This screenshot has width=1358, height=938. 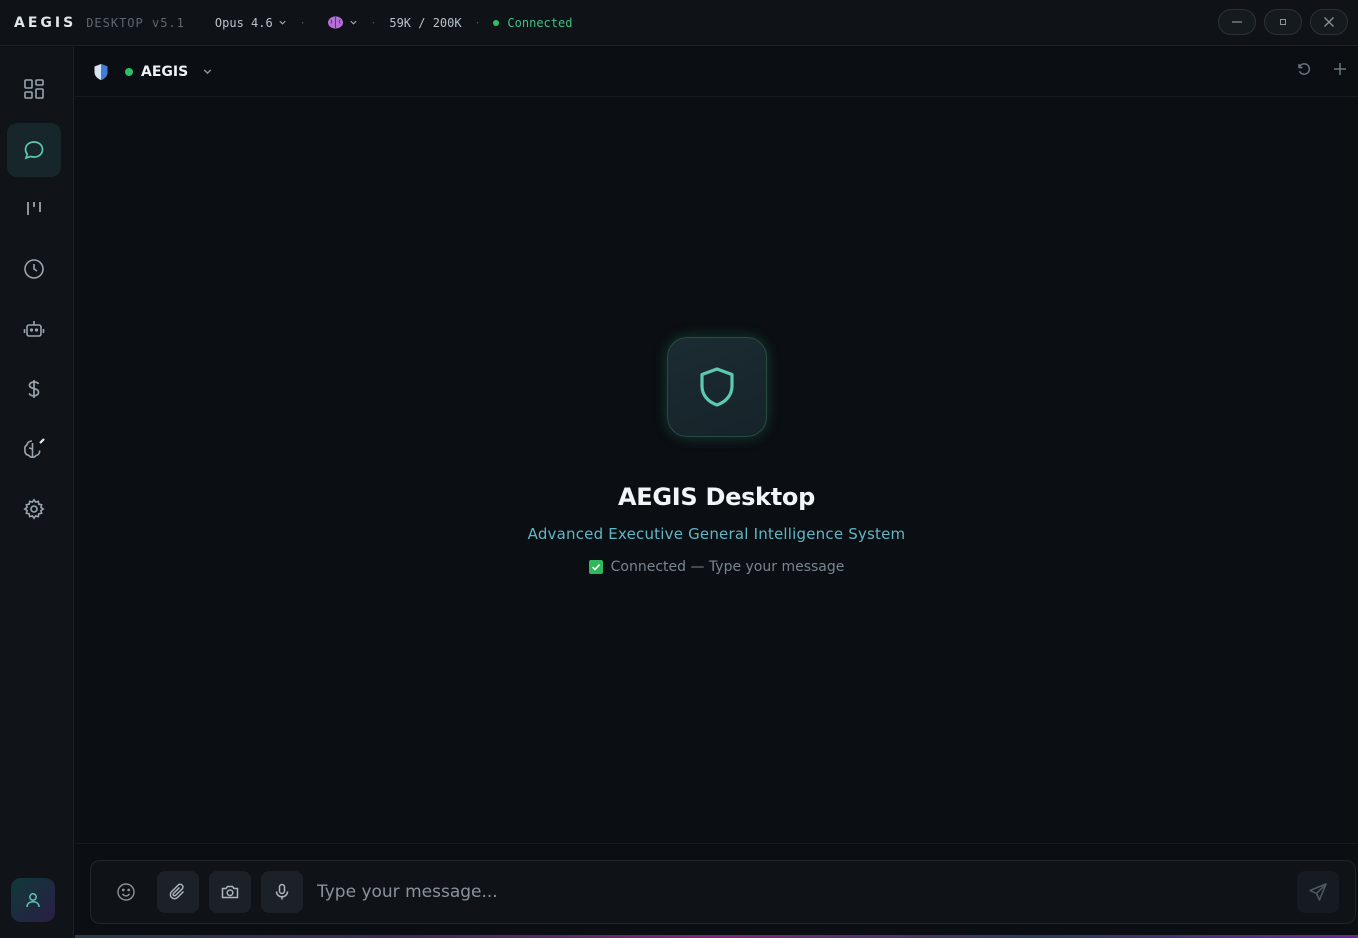 I want to click on sidebar-item-costs, so click(x=34, y=389).